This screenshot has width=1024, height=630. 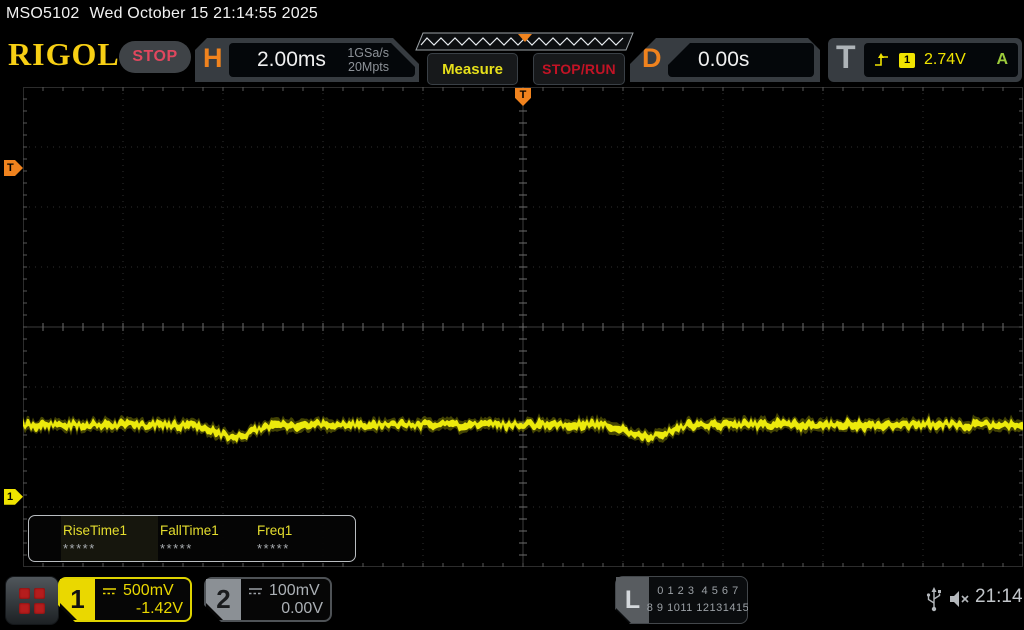 What do you see at coordinates (275, 530) in the screenshot?
I see `measurement-name: Freq1` at bounding box center [275, 530].